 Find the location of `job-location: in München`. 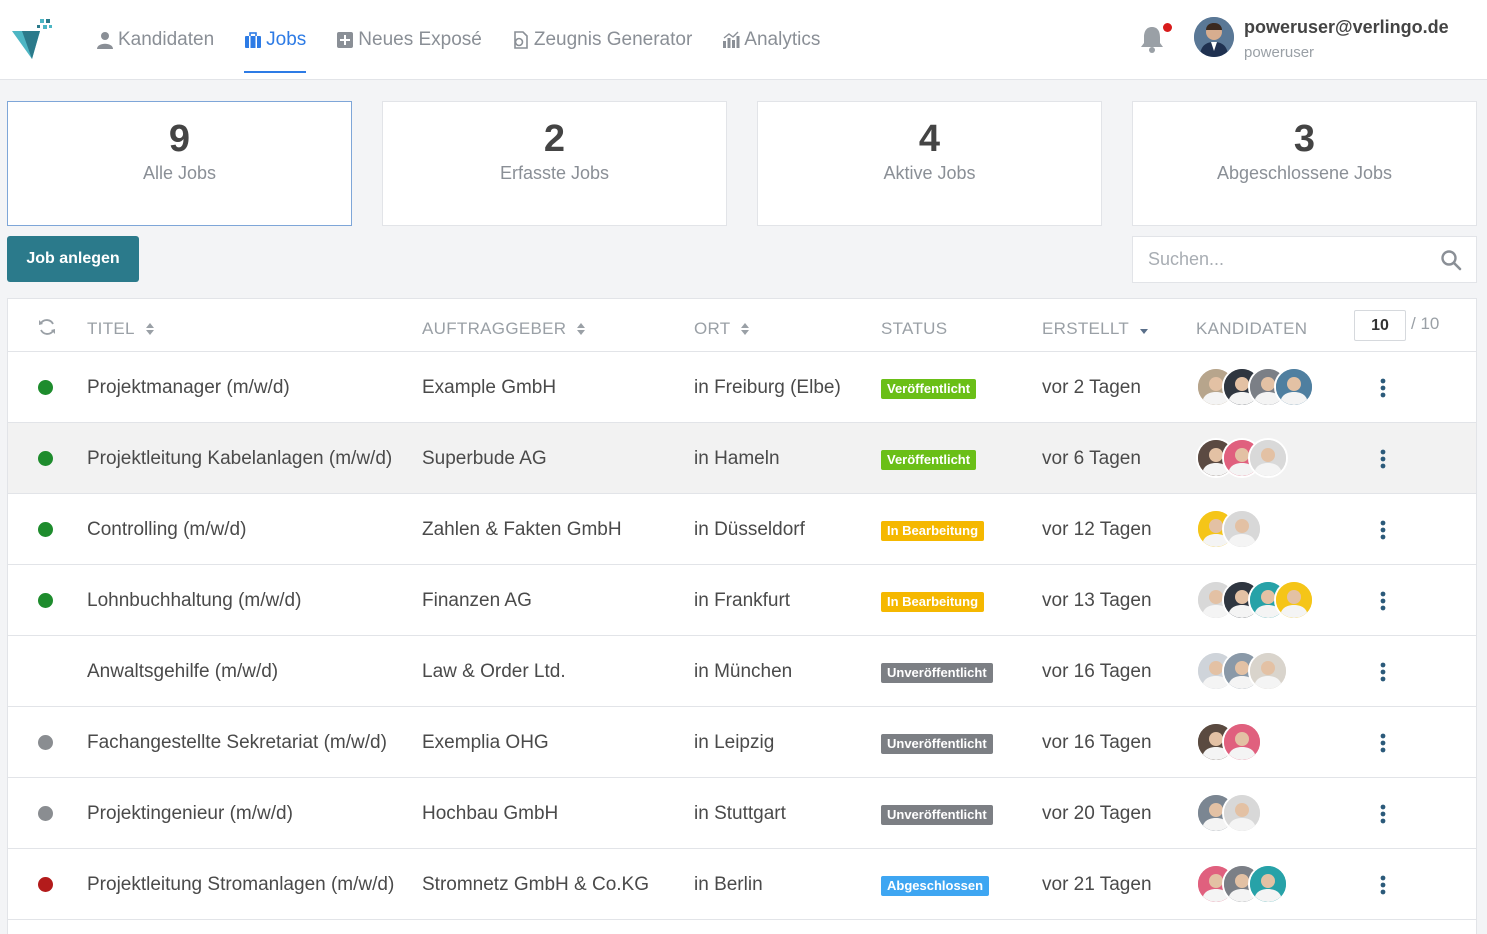

job-location: in München is located at coordinates (743, 671).